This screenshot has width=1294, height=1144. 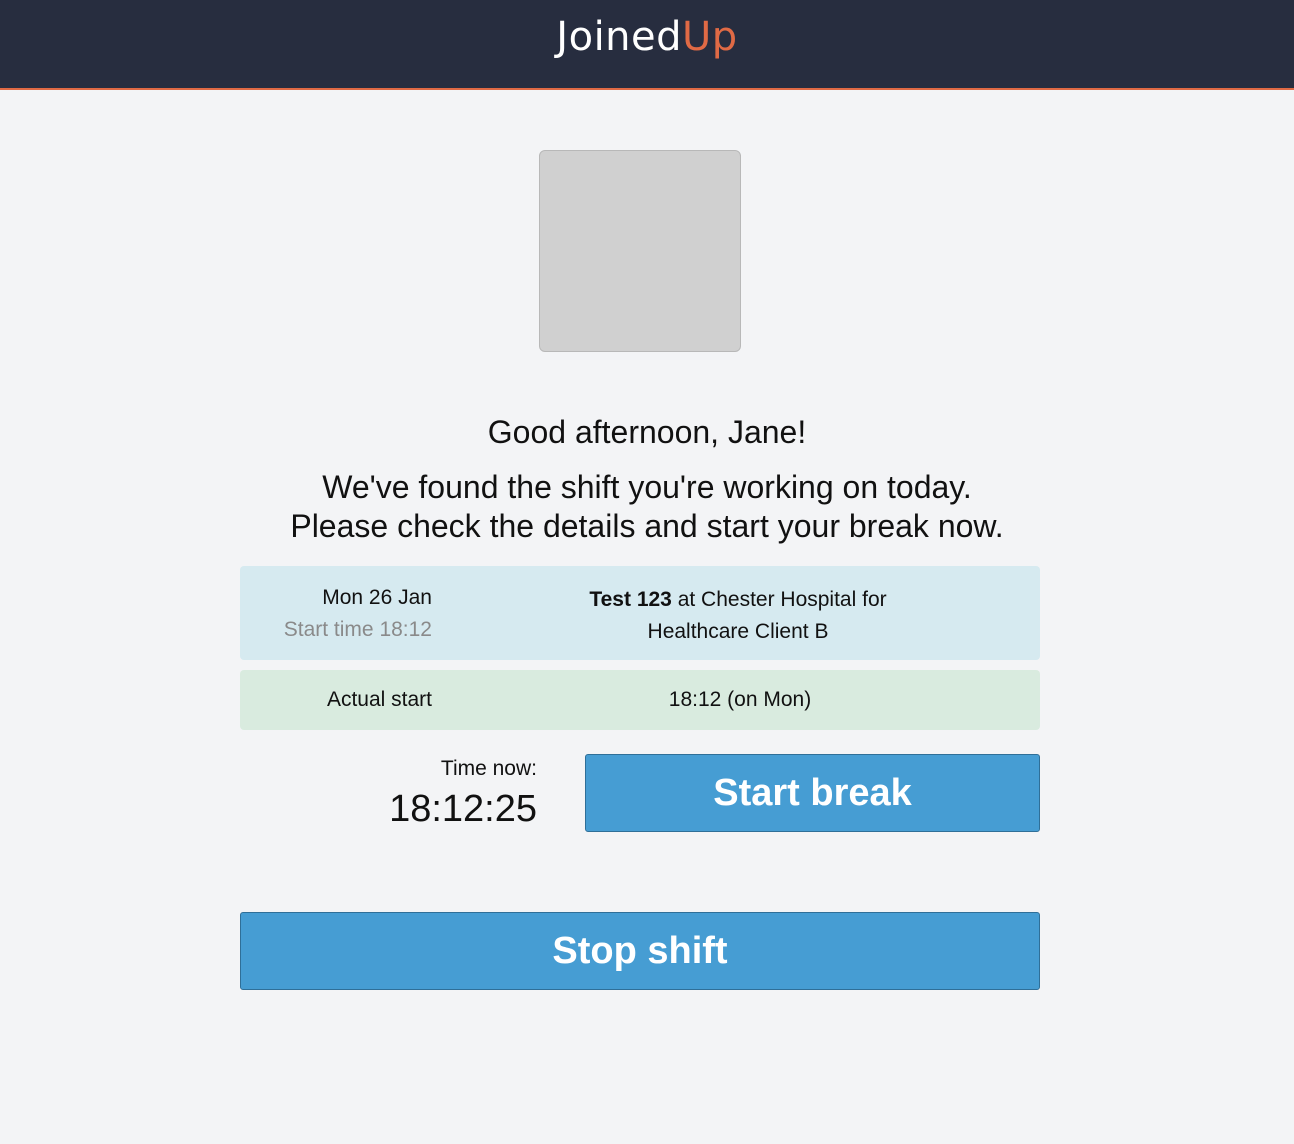 I want to click on top-header-bar: JoinedUp, so click(x=647, y=45).